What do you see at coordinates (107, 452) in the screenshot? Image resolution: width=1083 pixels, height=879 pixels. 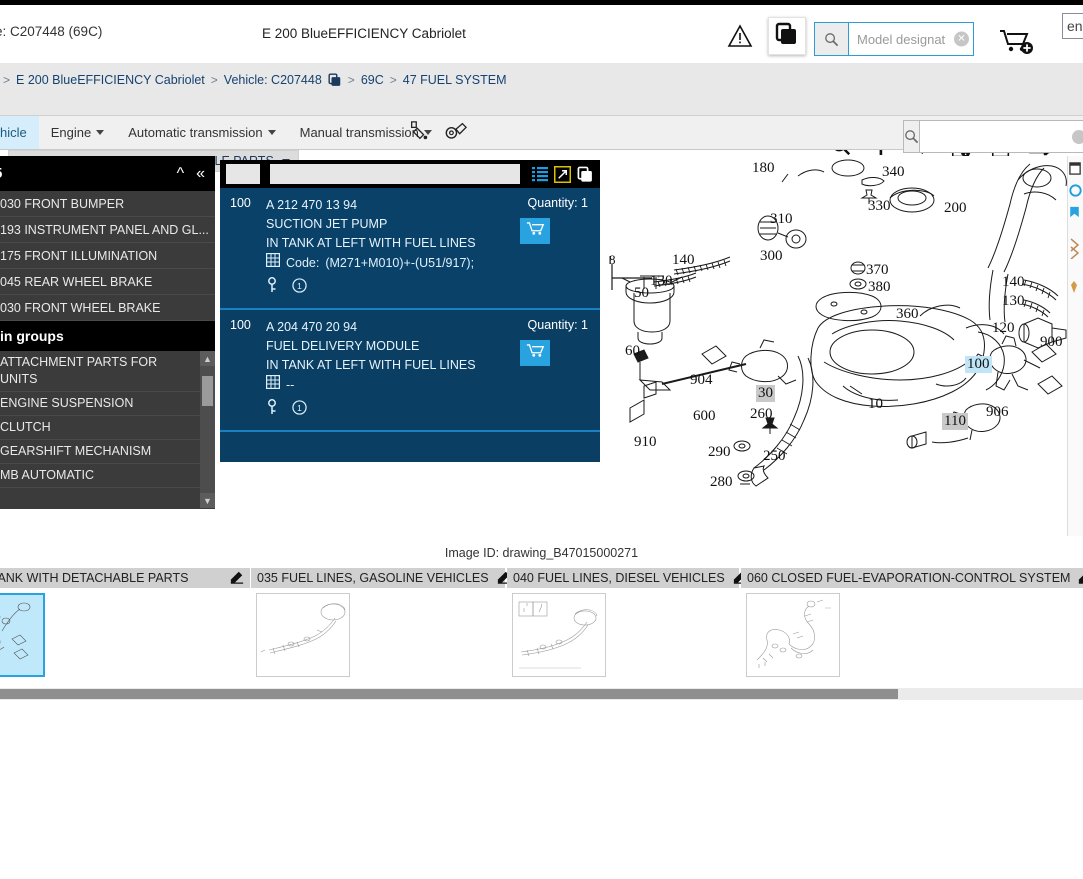 I see `sidebar-item-gearshift-mechanism: GEARSHIFT MECHANISM` at bounding box center [107, 452].